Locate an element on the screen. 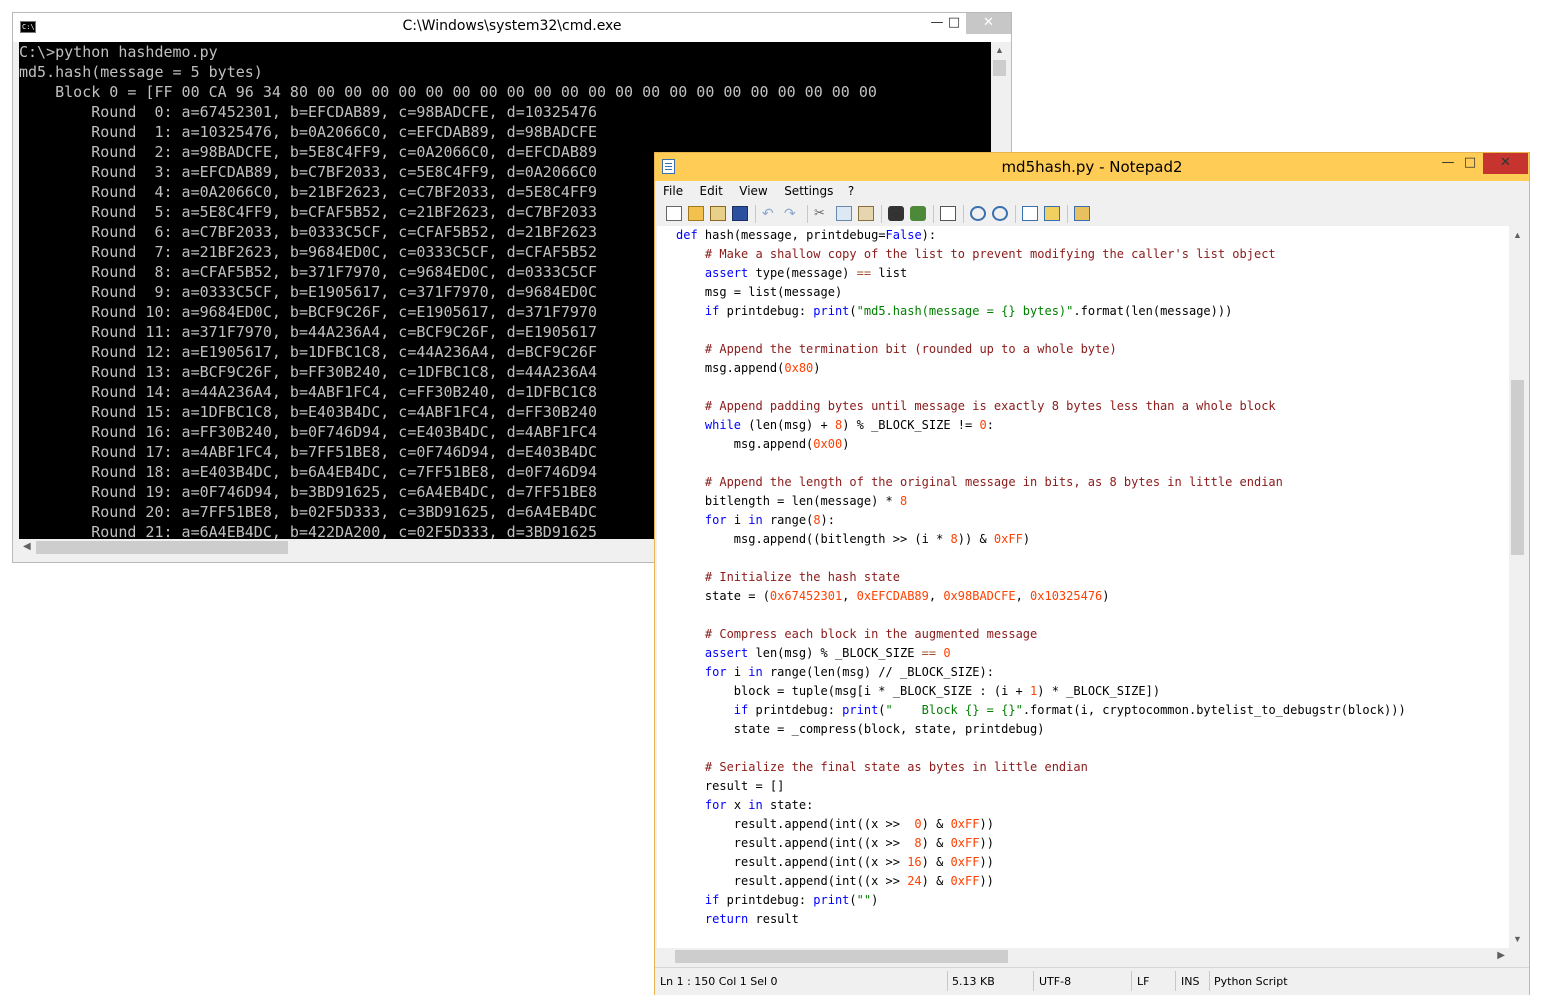 This screenshot has height=1006, width=1542. save-icon is located at coordinates (740, 213).